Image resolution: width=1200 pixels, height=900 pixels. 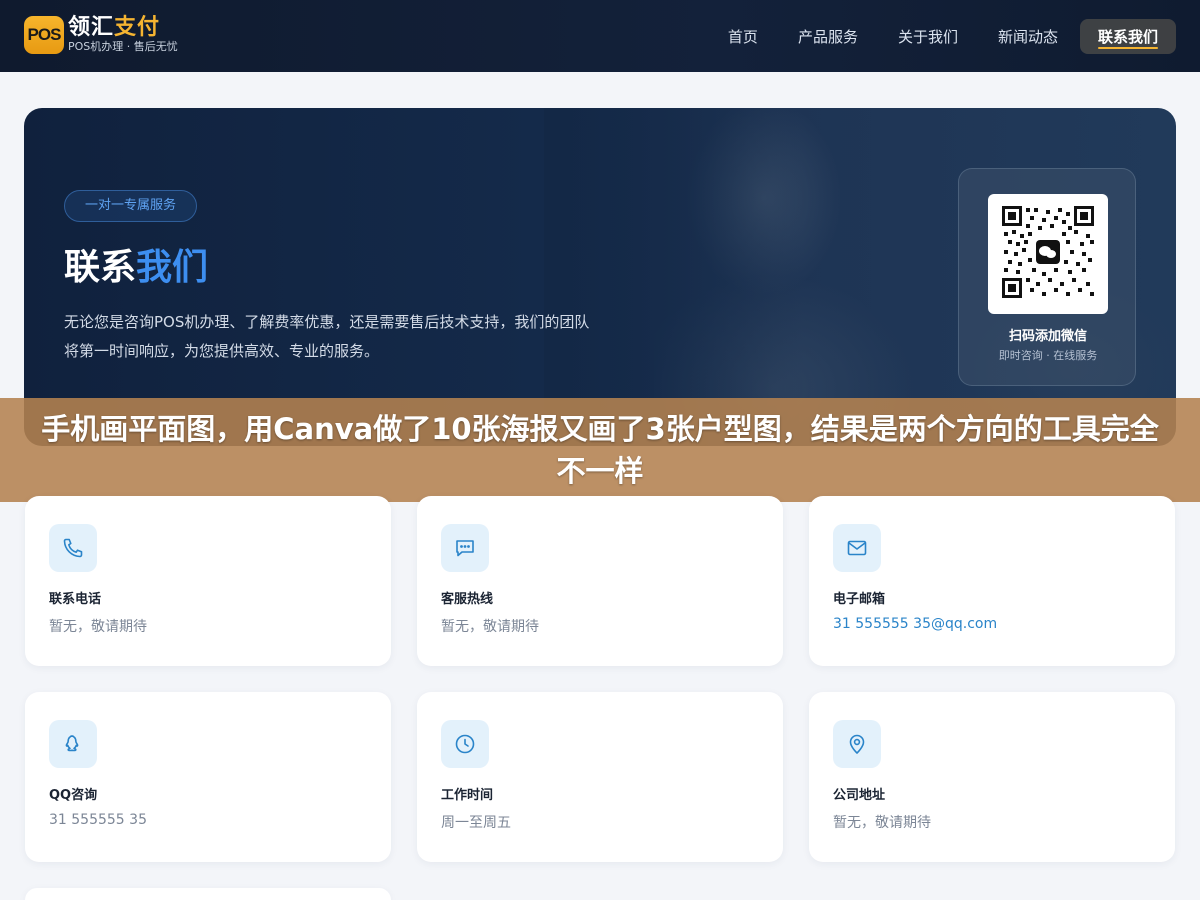 I want to click on main-nav: 首页 产品服务 关于我们 新闻动态 联系我们, so click(x=941, y=36).